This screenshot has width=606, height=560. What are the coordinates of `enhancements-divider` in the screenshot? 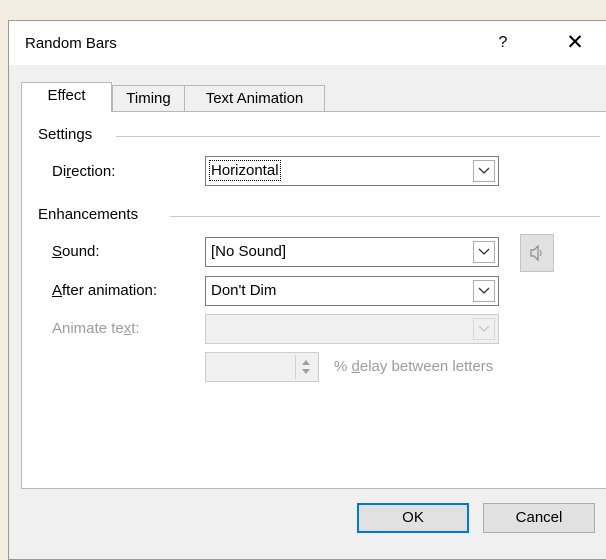 It's located at (385, 216).